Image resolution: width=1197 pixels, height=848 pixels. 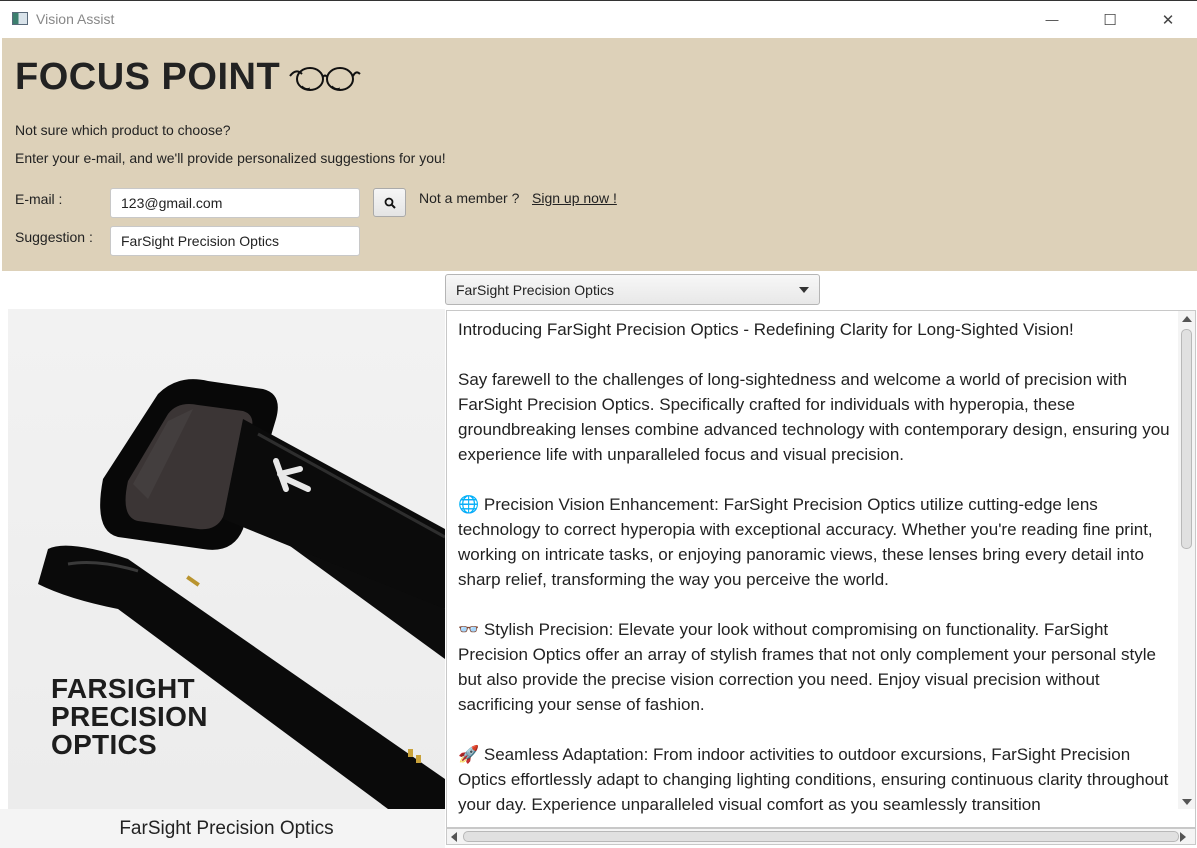 I want to click on suggestion-field: FarSight Precision Optics, so click(x=235, y=241).